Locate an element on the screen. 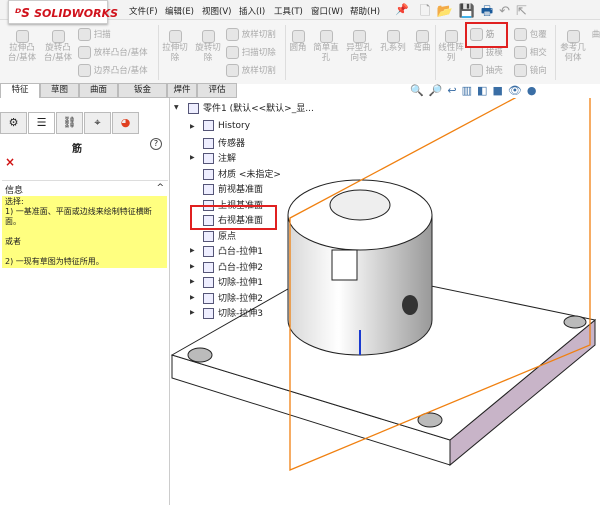 This screenshot has width=600, height=505. hole-series-button: 孔系列 is located at coordinates (393, 41).